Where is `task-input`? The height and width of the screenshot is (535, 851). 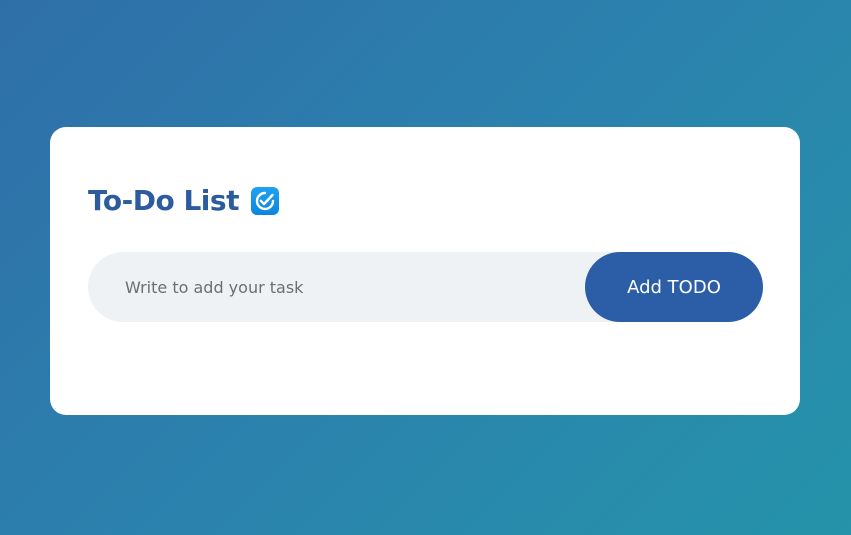 task-input is located at coordinates (336, 287).